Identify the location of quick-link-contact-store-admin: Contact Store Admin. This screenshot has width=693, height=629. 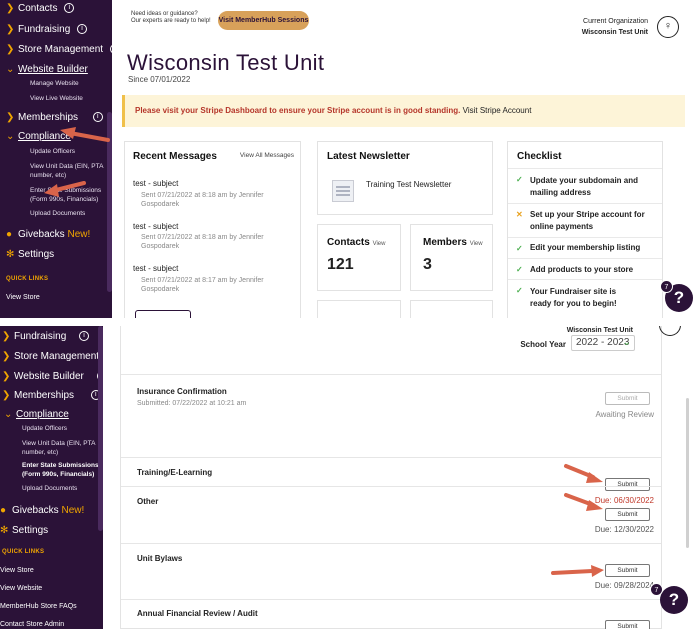
(32, 624).